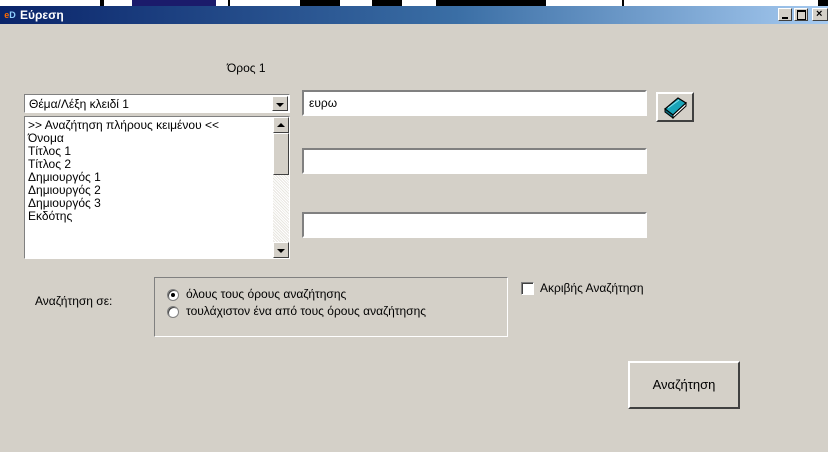  I want to click on close-button: ×, so click(820, 14).